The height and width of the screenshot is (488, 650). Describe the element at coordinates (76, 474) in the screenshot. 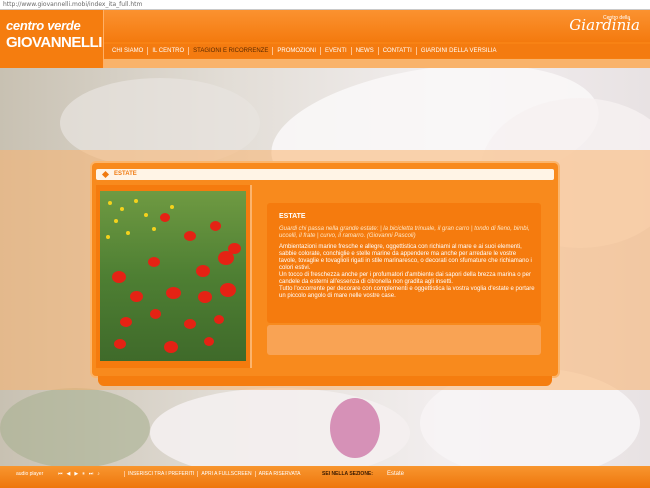

I see `play-icon: ▶` at that location.